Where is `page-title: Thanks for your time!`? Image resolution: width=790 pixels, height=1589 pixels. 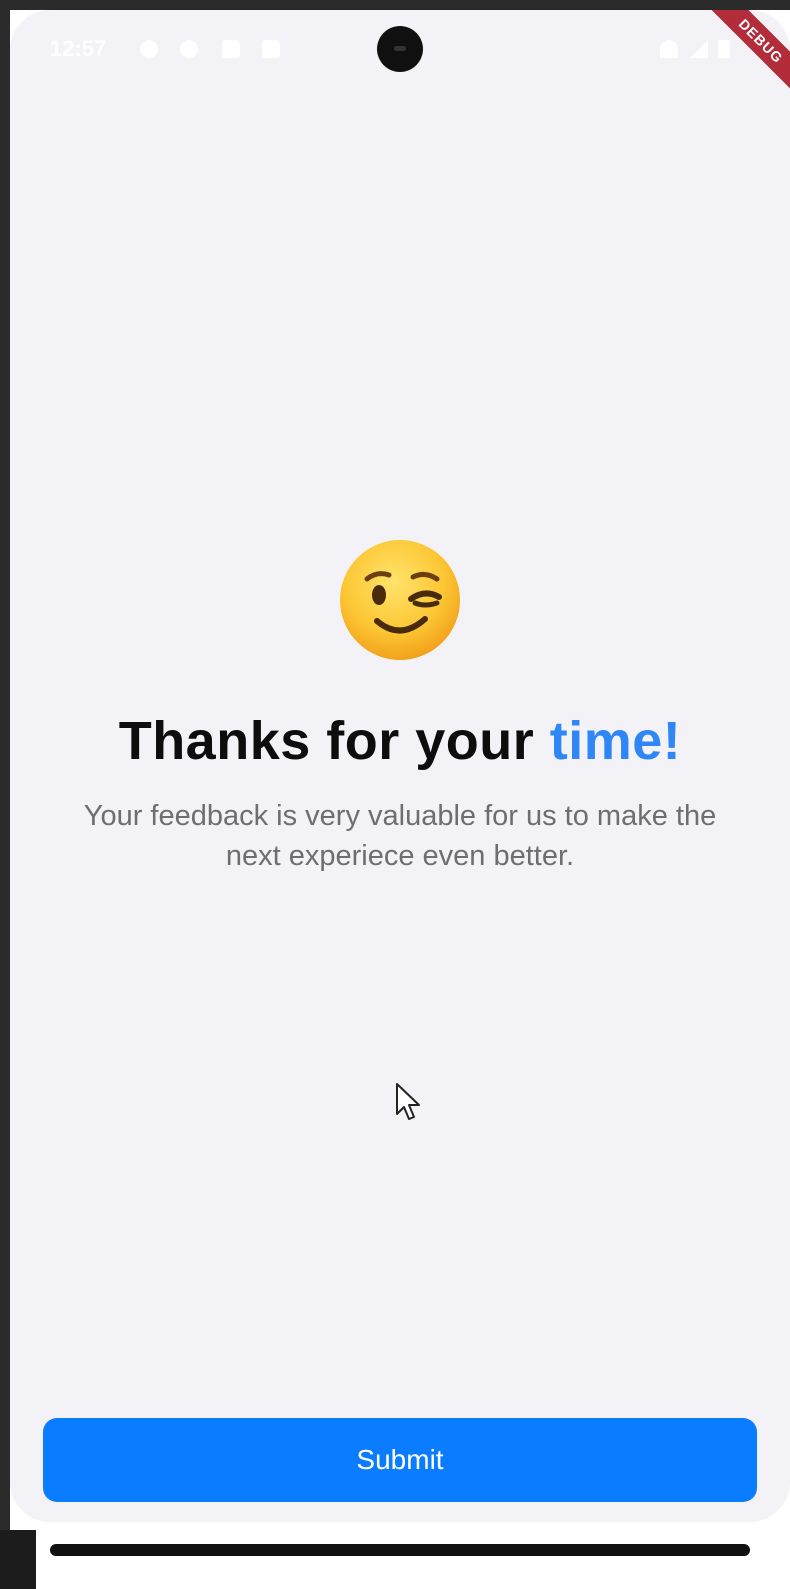 page-title: Thanks for your time! is located at coordinates (400, 741).